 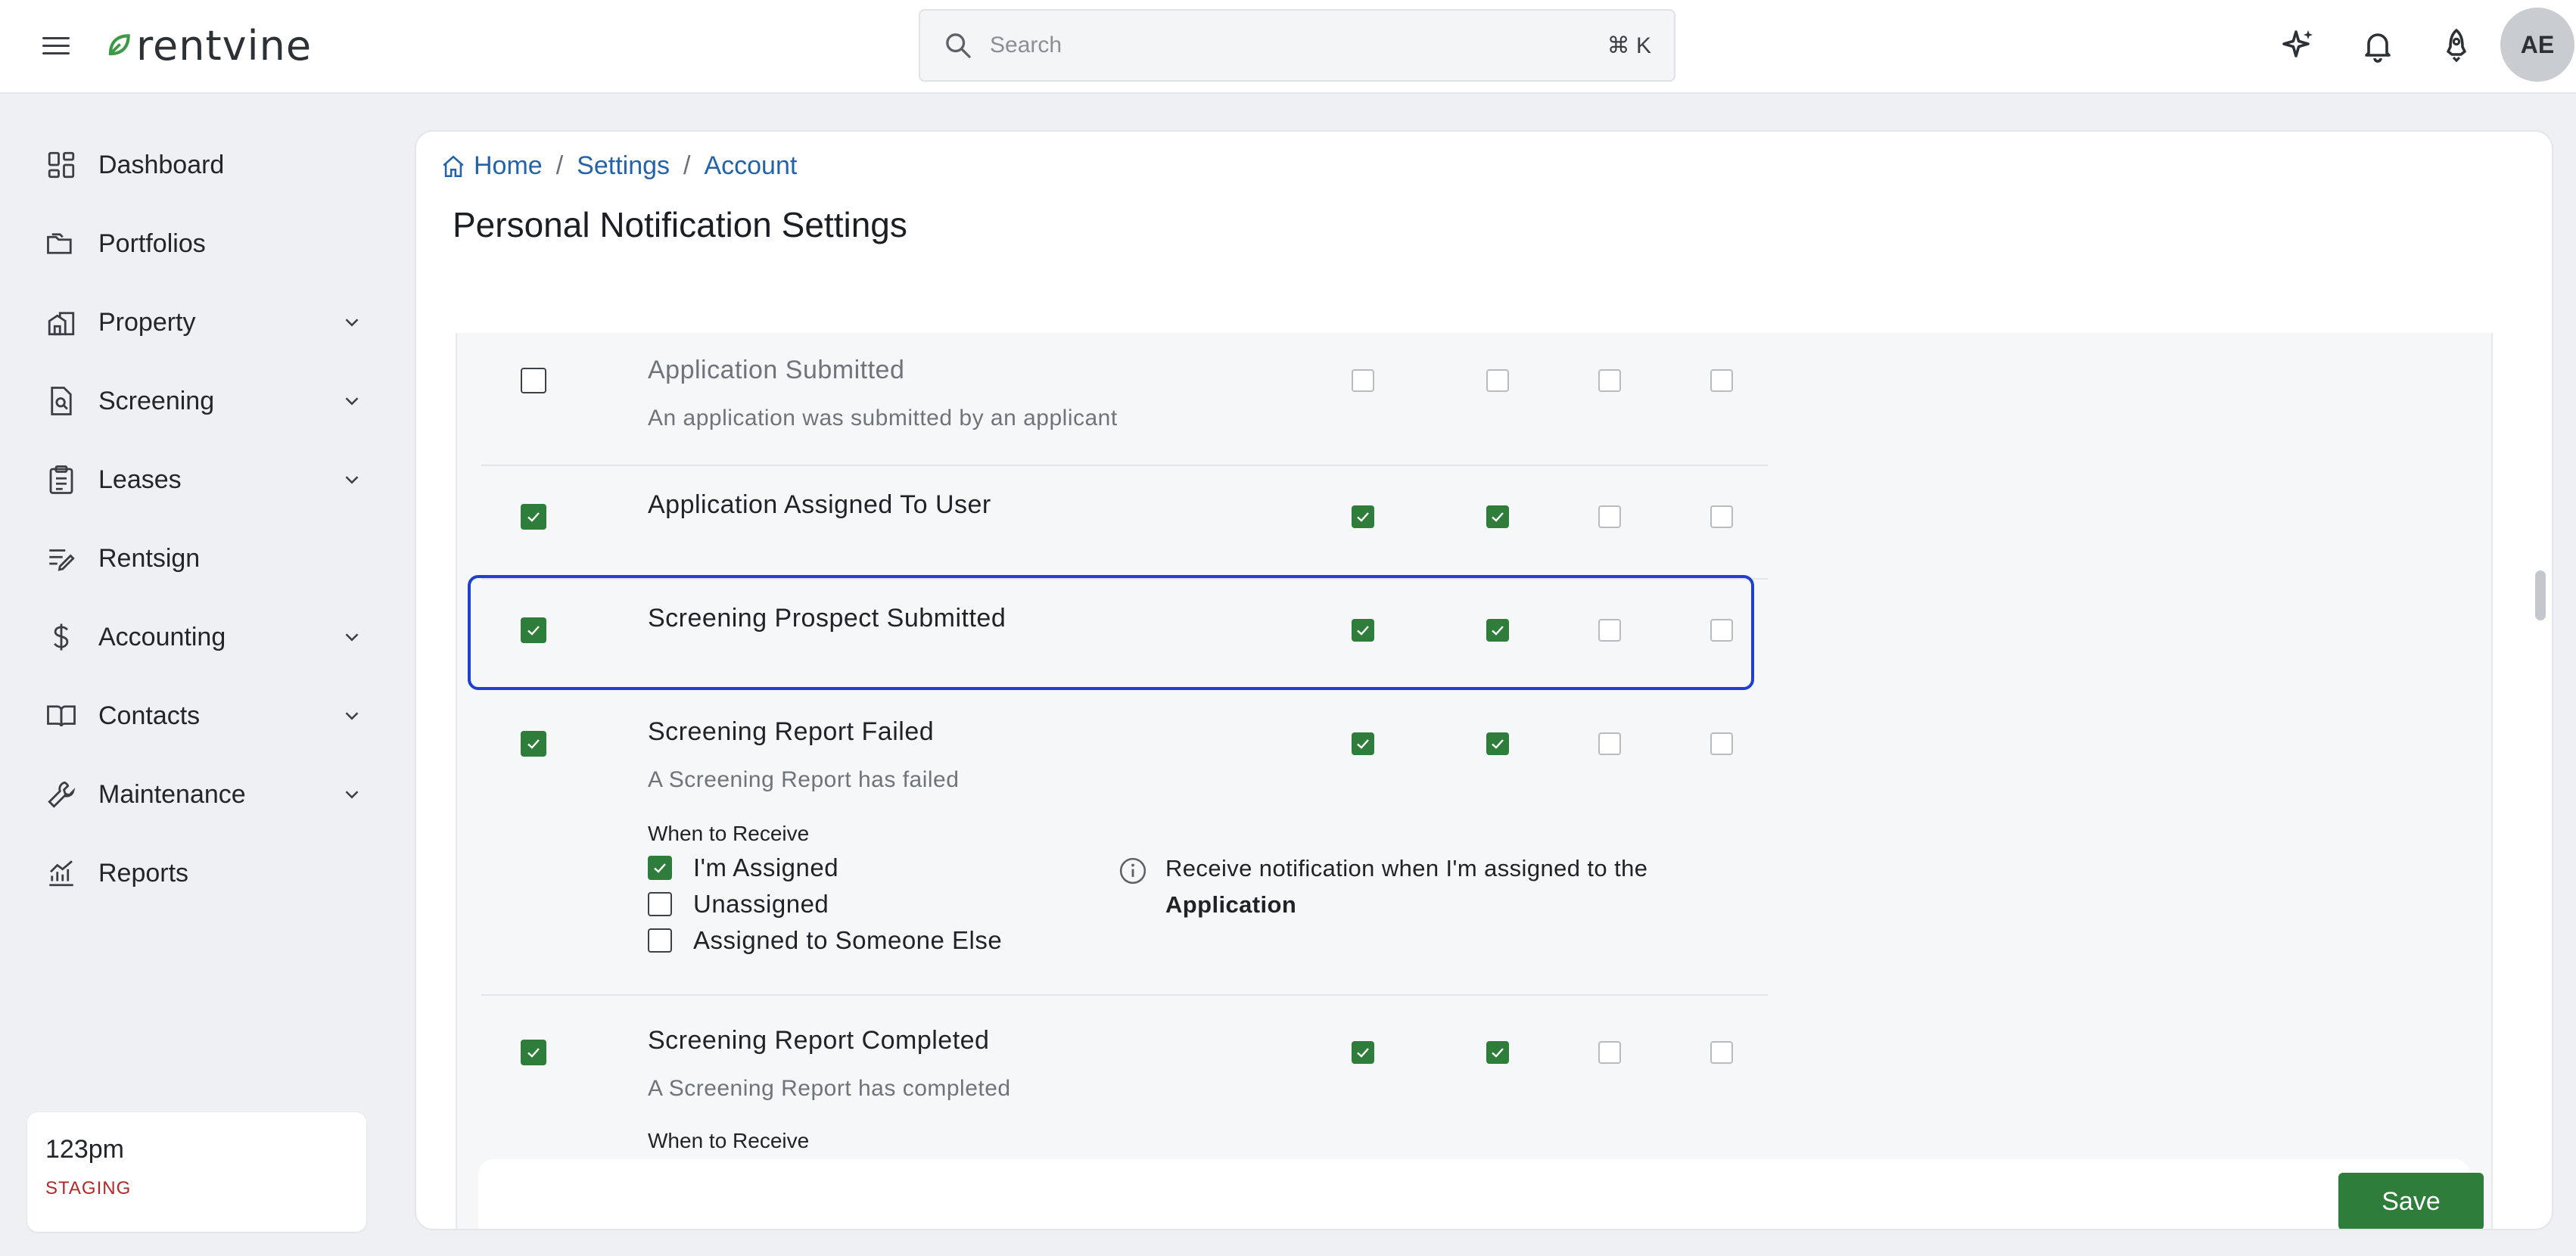 What do you see at coordinates (61, 401) in the screenshot?
I see `screening-icon` at bounding box center [61, 401].